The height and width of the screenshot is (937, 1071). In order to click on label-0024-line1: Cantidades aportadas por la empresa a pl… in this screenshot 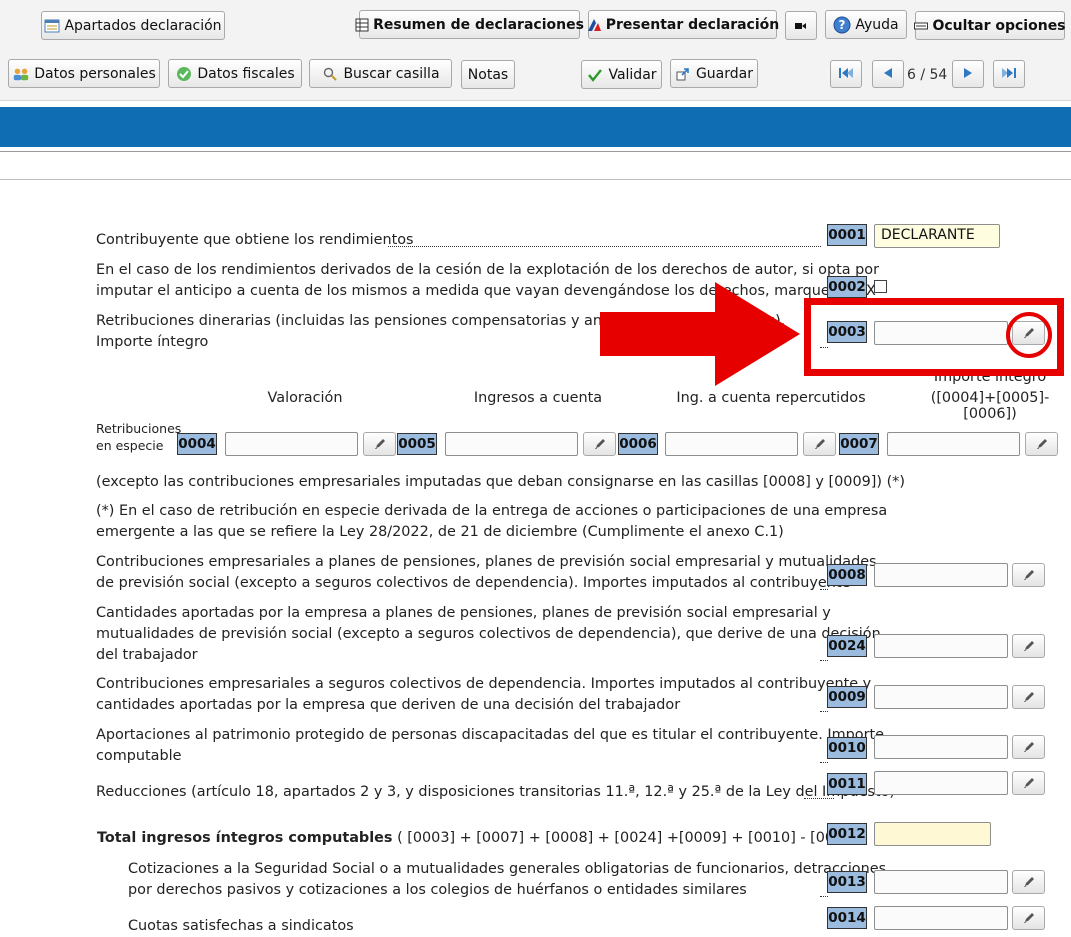, I will do `click(463, 613)`.